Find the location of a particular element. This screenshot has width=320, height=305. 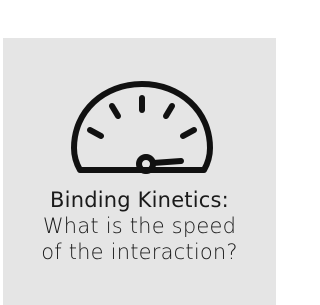

card-body-line-1: What is the speed is located at coordinates (139, 226).